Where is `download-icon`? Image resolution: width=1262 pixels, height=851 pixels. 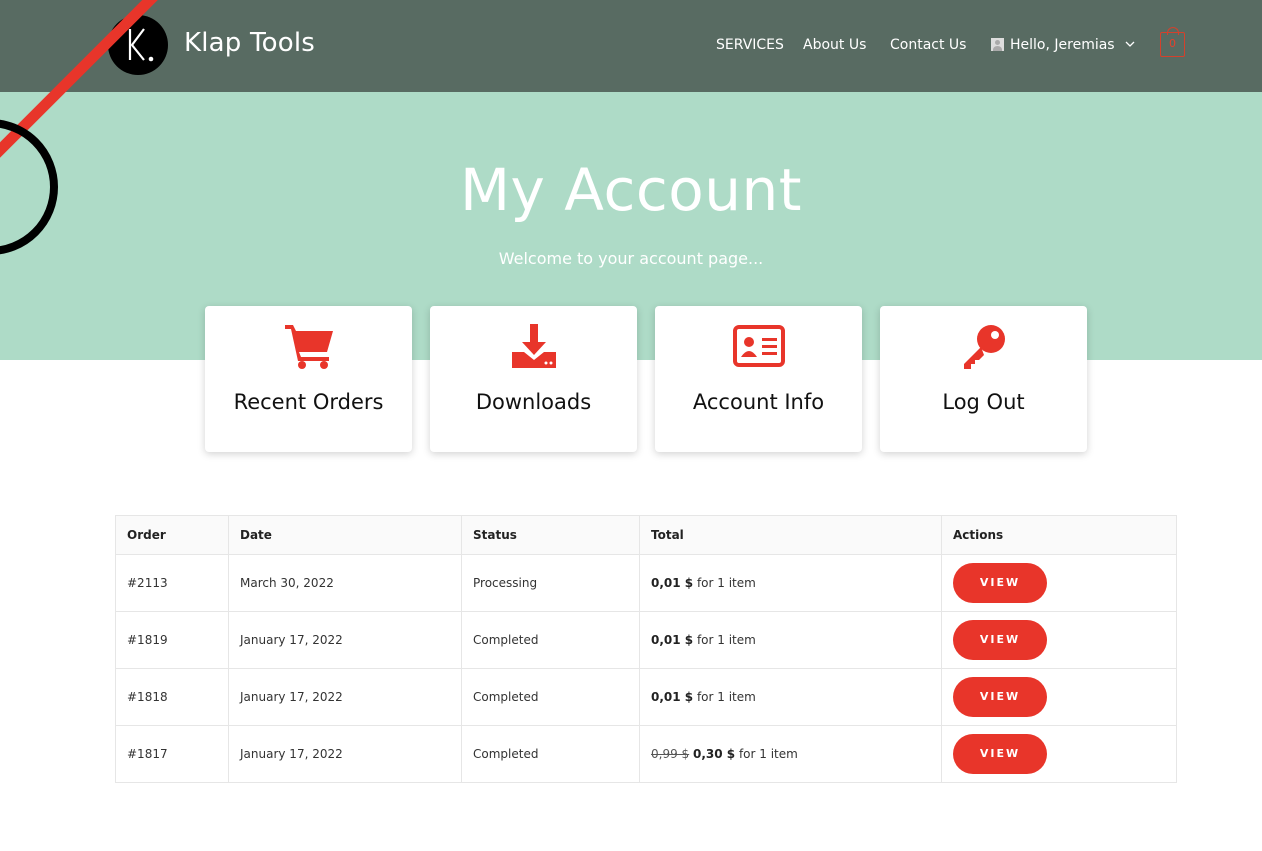 download-icon is located at coordinates (533, 346).